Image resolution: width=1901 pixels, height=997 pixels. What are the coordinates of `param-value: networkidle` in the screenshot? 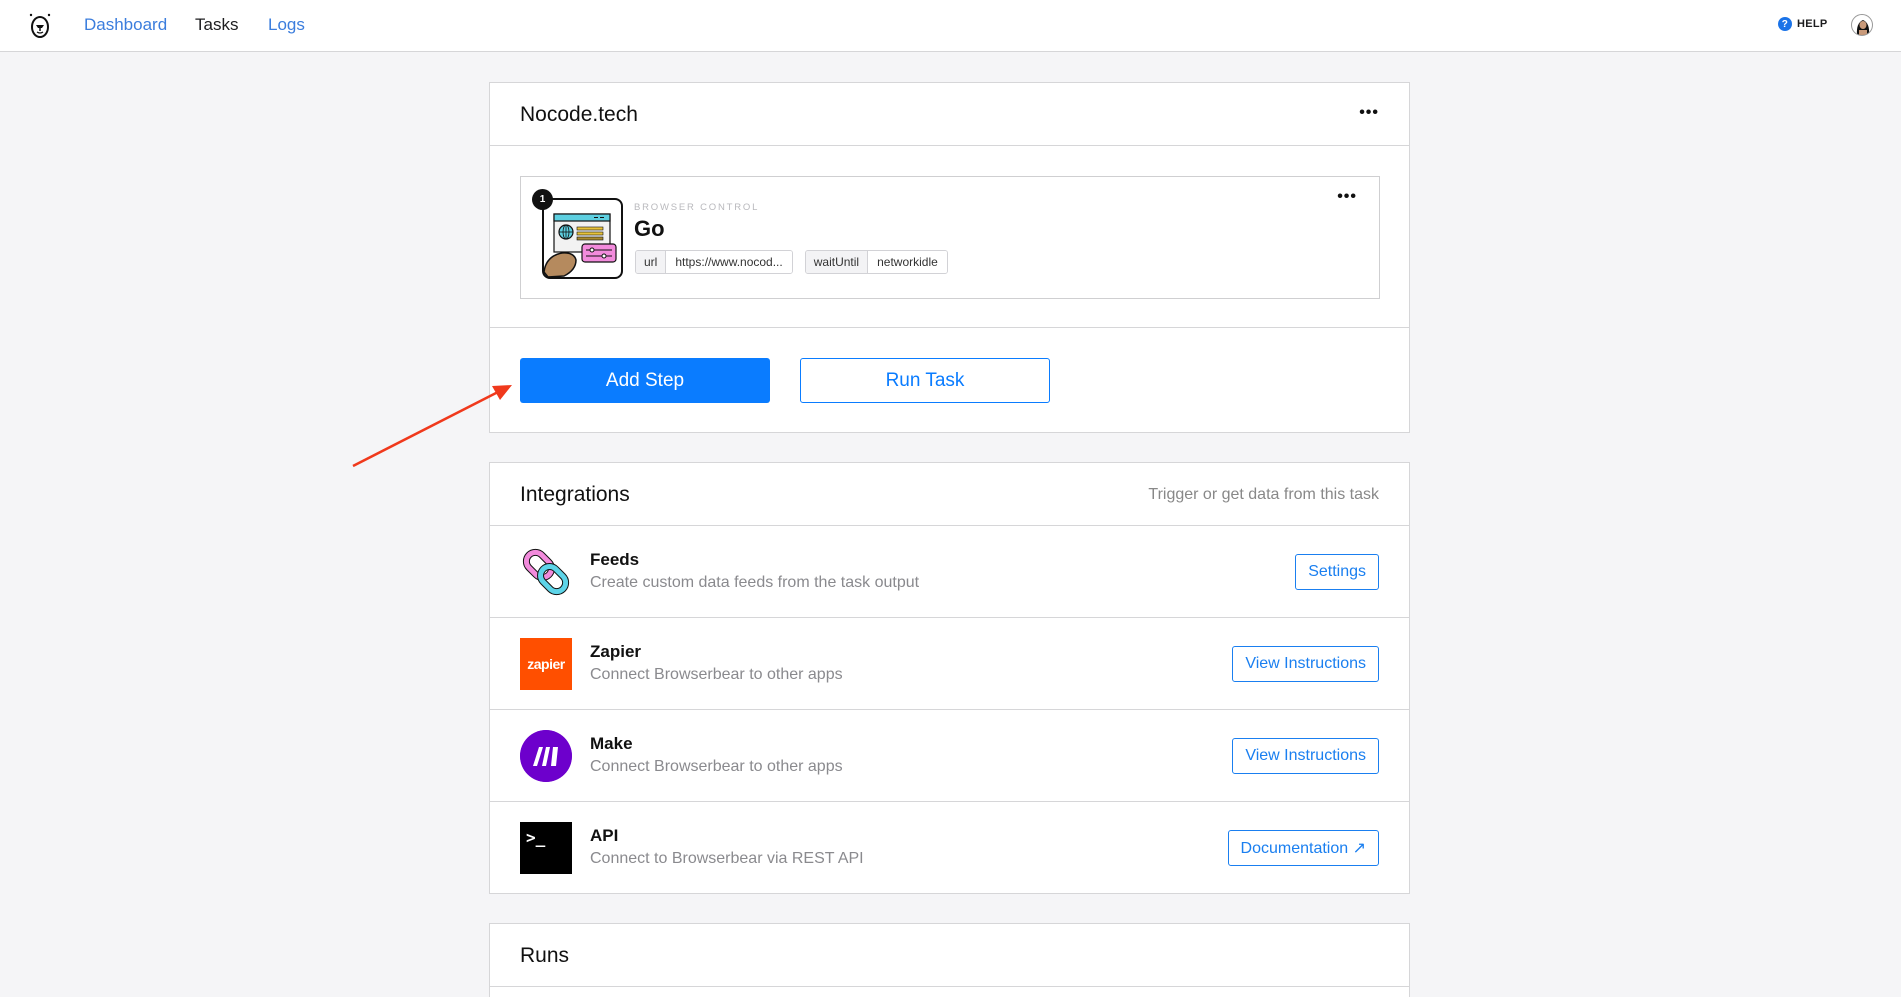 It's located at (907, 262).